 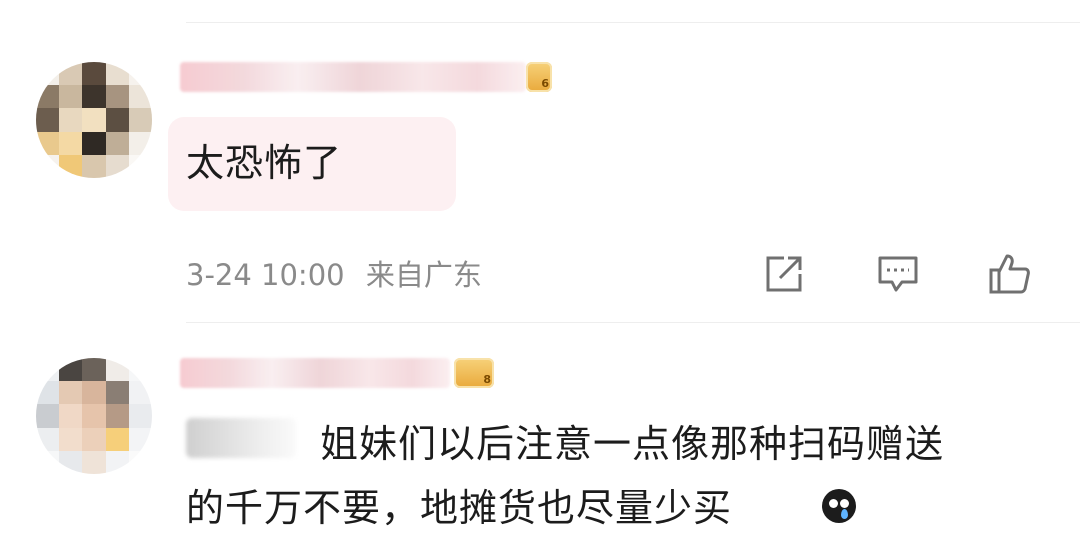 I want to click on comment-text: 太恐怖了, so click(x=264, y=163).